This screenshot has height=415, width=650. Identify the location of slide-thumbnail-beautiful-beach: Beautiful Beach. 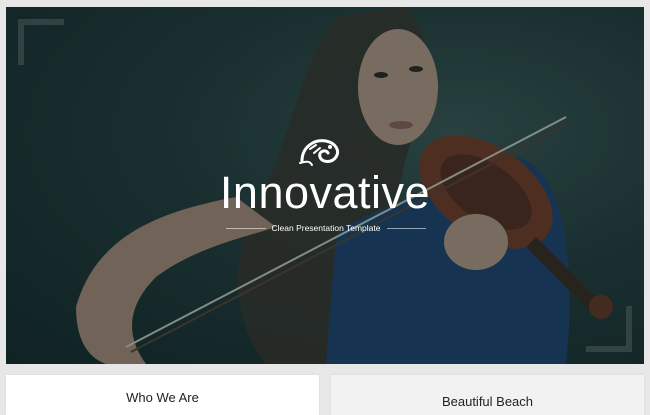
(487, 395).